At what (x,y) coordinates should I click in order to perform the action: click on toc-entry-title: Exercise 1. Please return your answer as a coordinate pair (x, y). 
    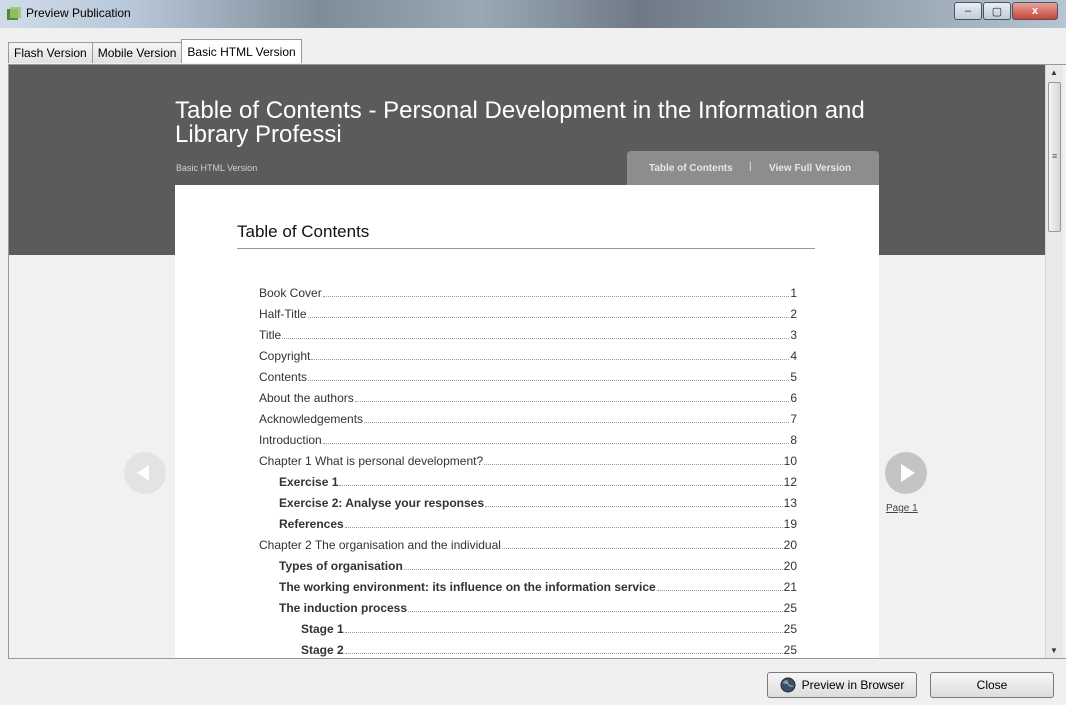
    Looking at the image, I should click on (309, 482).